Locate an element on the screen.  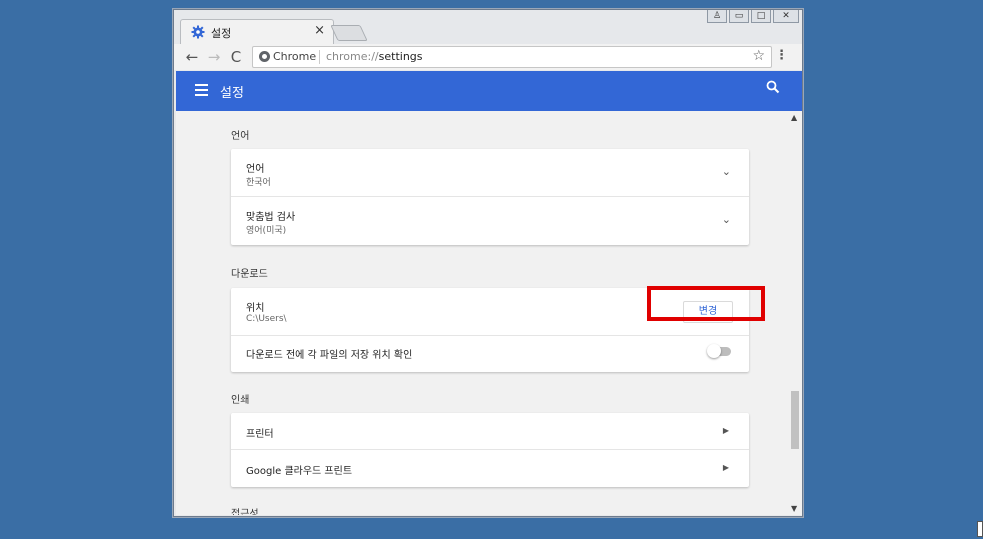
scrollbar: ▲ ▼ is located at coordinates (795, 313).